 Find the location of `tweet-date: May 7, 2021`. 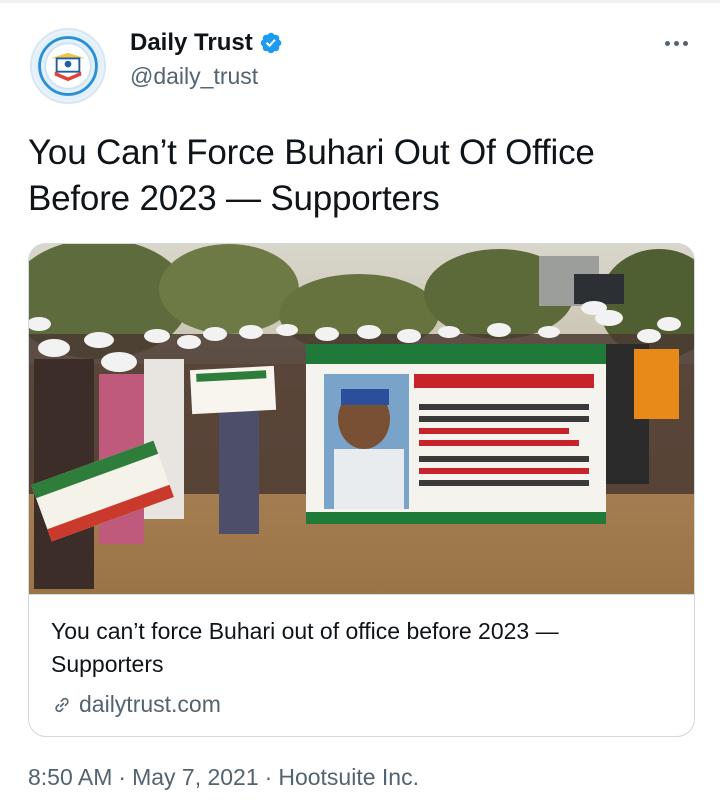

tweet-date: May 7, 2021 is located at coordinates (195, 777).